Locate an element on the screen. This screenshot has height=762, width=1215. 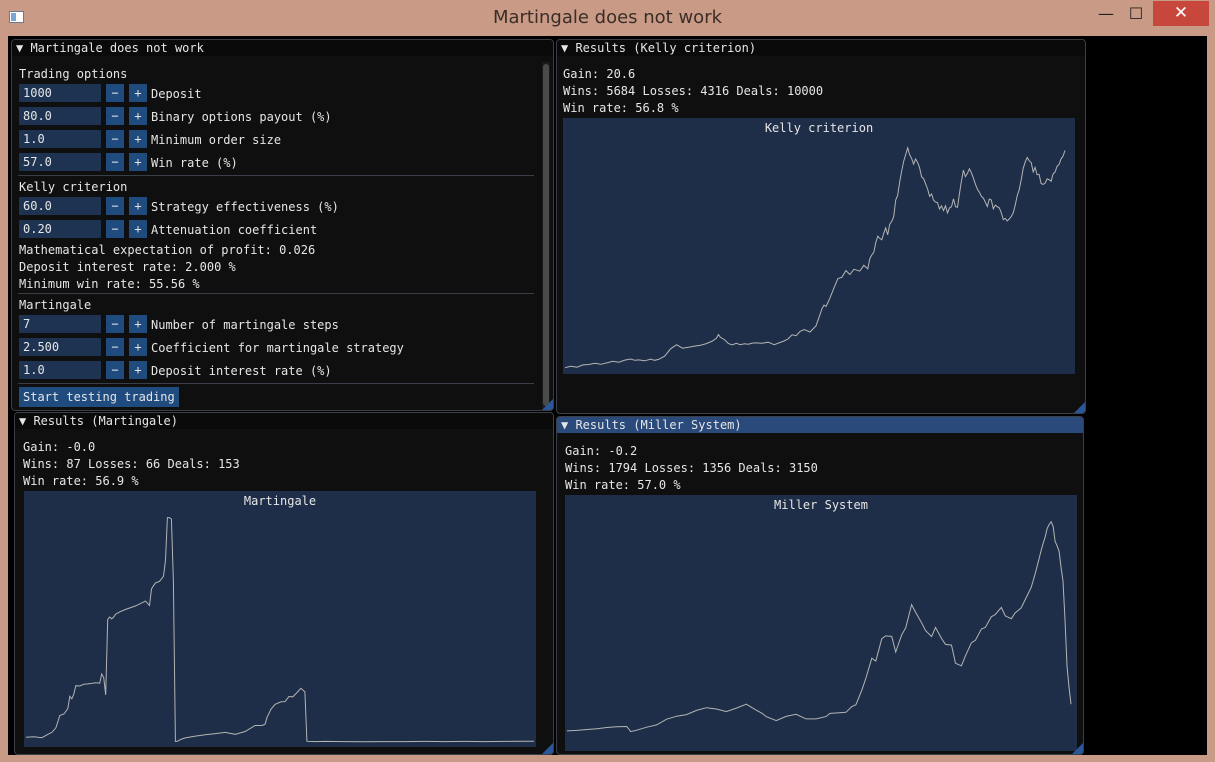
miller-series-line is located at coordinates (819, 626).